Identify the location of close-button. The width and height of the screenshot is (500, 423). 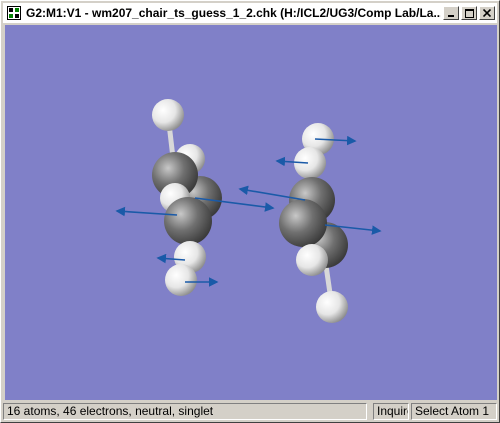
(487, 13).